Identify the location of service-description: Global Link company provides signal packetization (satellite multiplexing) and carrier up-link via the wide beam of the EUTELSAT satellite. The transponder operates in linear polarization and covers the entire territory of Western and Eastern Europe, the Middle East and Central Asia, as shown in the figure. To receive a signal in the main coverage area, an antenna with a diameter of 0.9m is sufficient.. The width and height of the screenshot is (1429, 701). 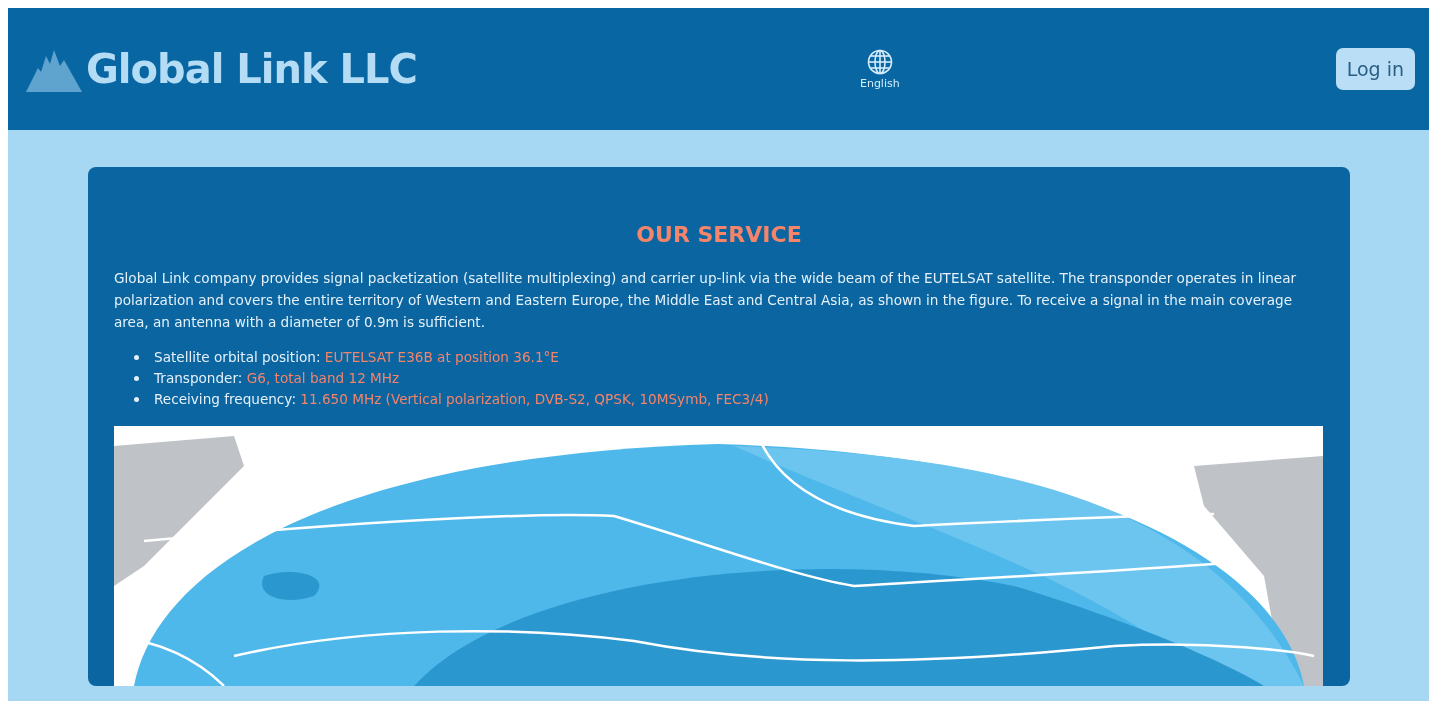
(706, 300).